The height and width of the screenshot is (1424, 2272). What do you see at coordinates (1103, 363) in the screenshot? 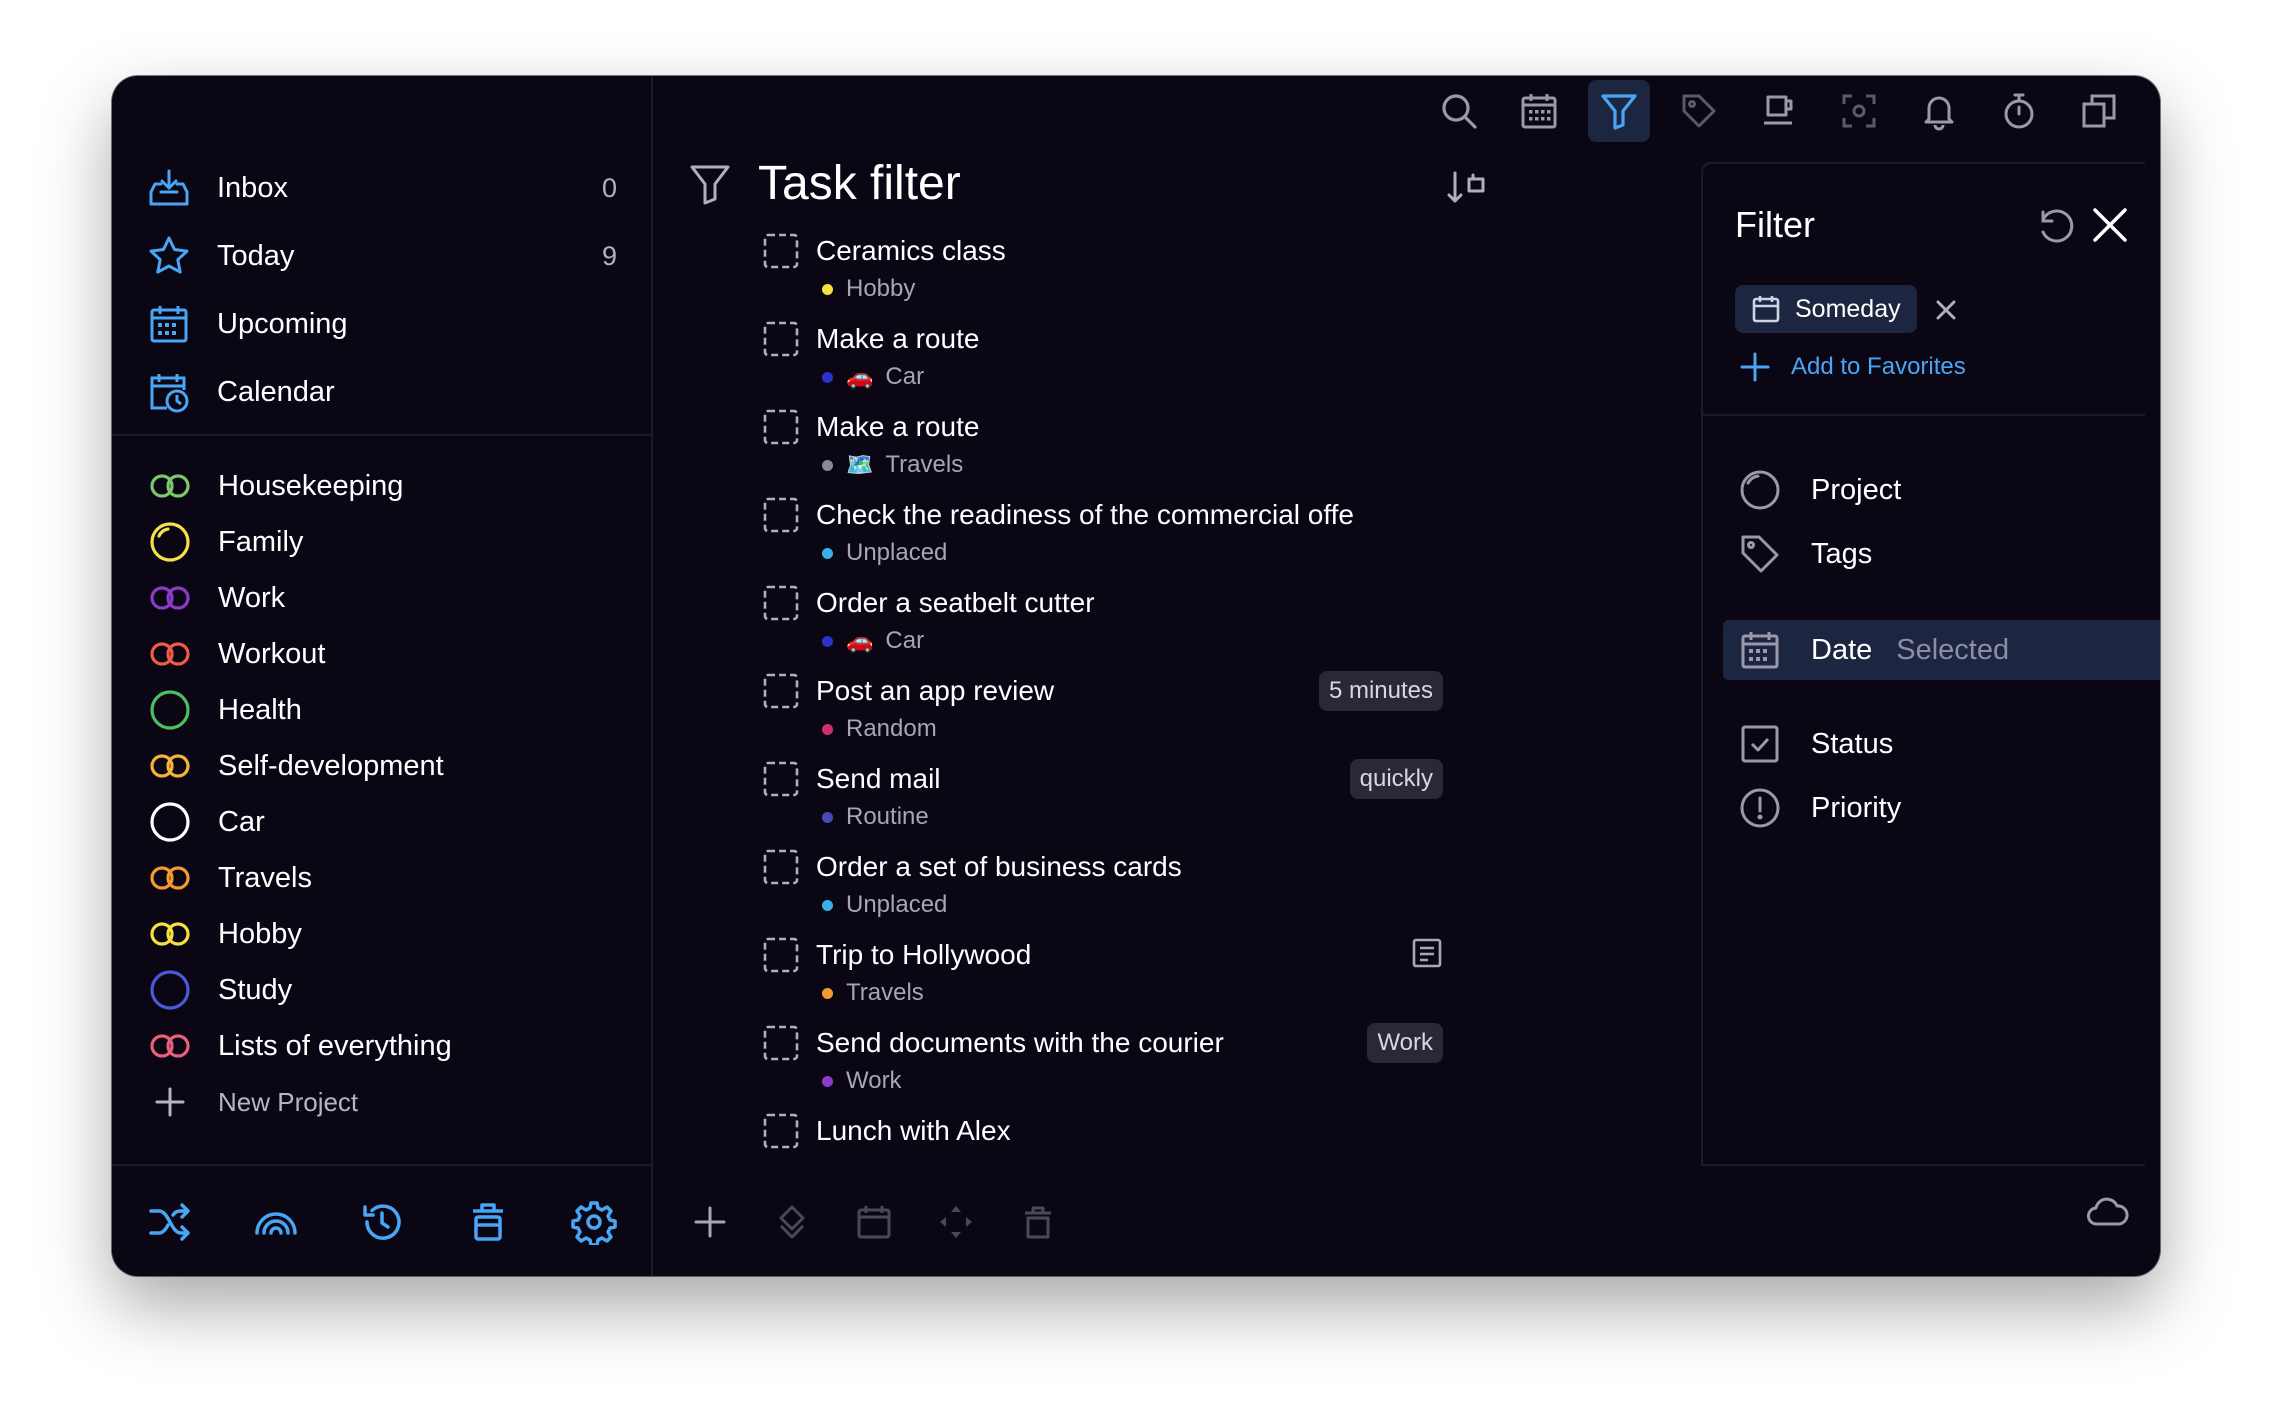
I see `task-row: Make a route 🚗 Car` at bounding box center [1103, 363].